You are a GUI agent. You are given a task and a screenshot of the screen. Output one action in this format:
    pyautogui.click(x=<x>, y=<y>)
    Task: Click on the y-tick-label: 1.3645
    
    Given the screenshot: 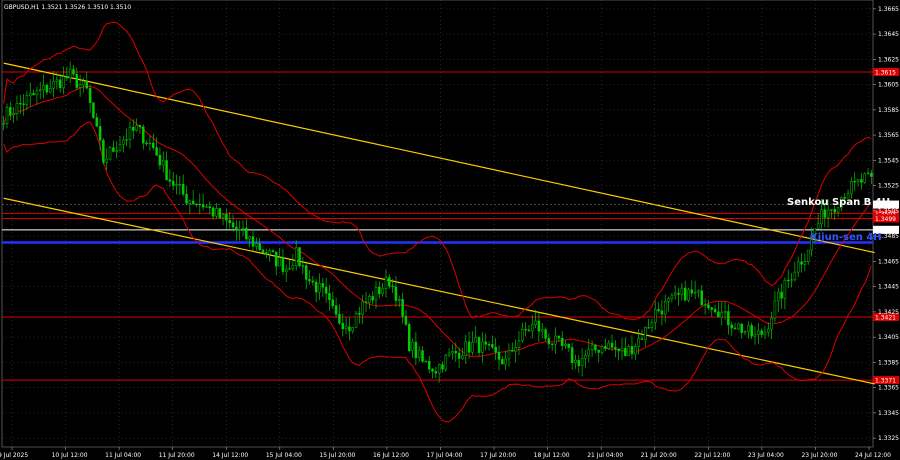 What is the action you would take?
    pyautogui.click(x=888, y=34)
    